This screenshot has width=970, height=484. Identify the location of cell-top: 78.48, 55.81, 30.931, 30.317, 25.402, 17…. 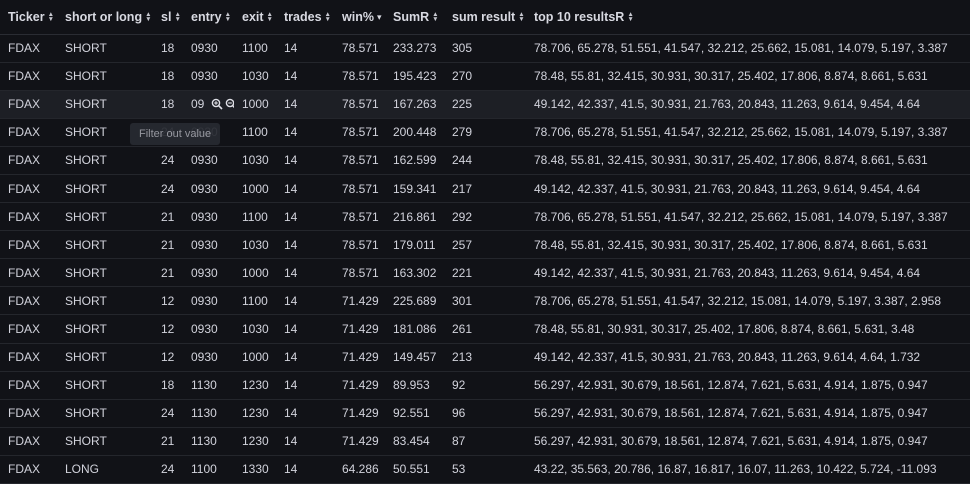
(748, 329).